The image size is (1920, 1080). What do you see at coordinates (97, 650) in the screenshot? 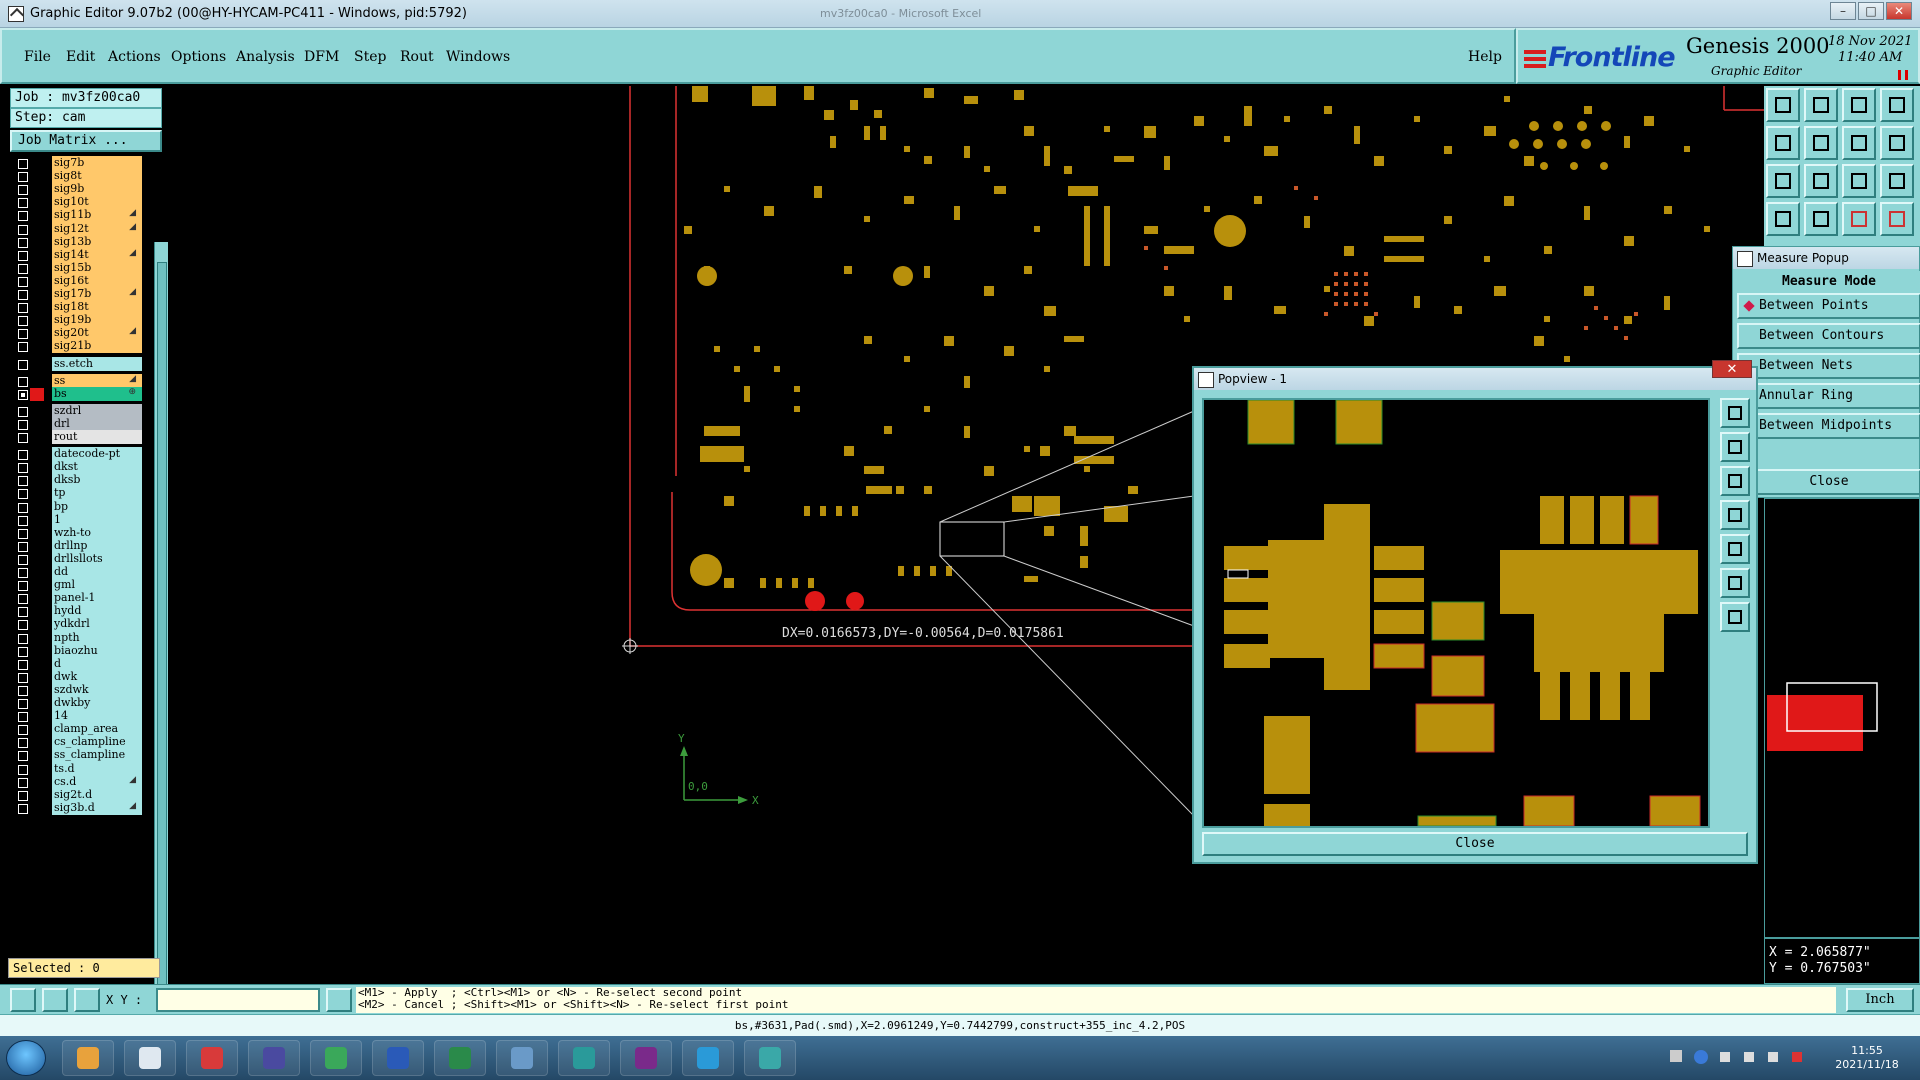
I see `layer-name: biaozhu` at bounding box center [97, 650].